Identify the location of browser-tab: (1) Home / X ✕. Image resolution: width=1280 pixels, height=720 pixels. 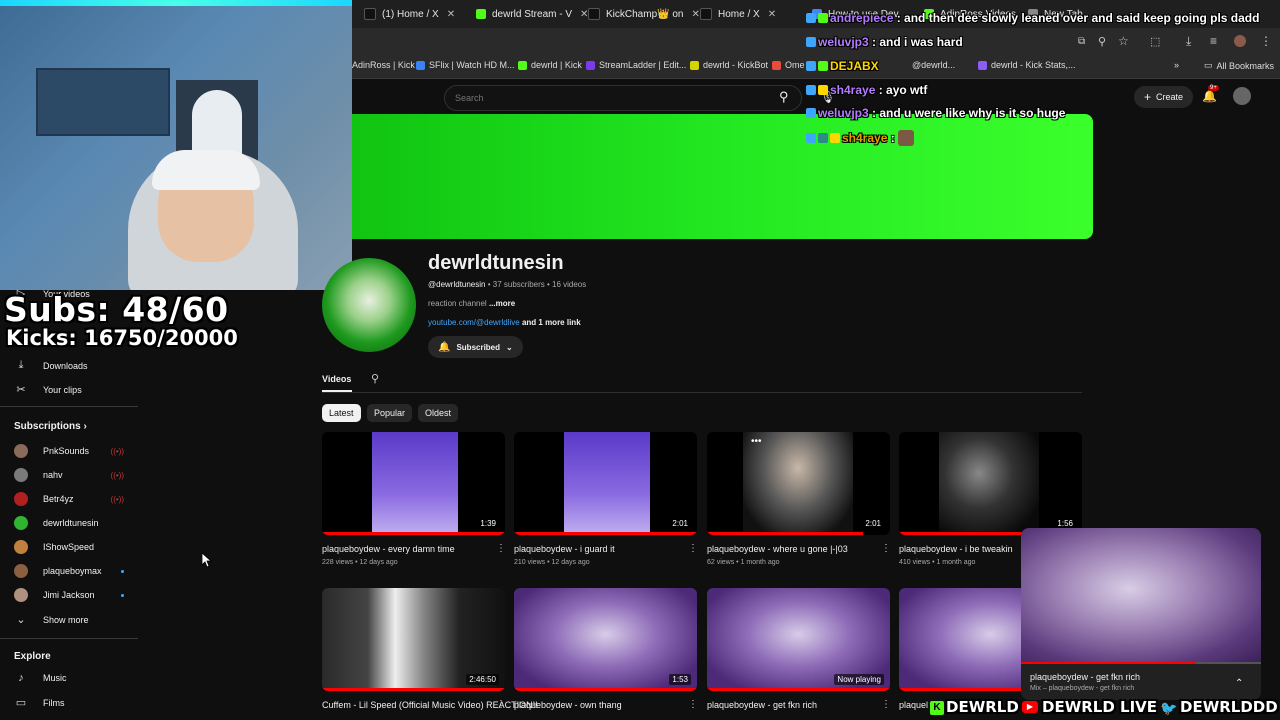
(420, 14).